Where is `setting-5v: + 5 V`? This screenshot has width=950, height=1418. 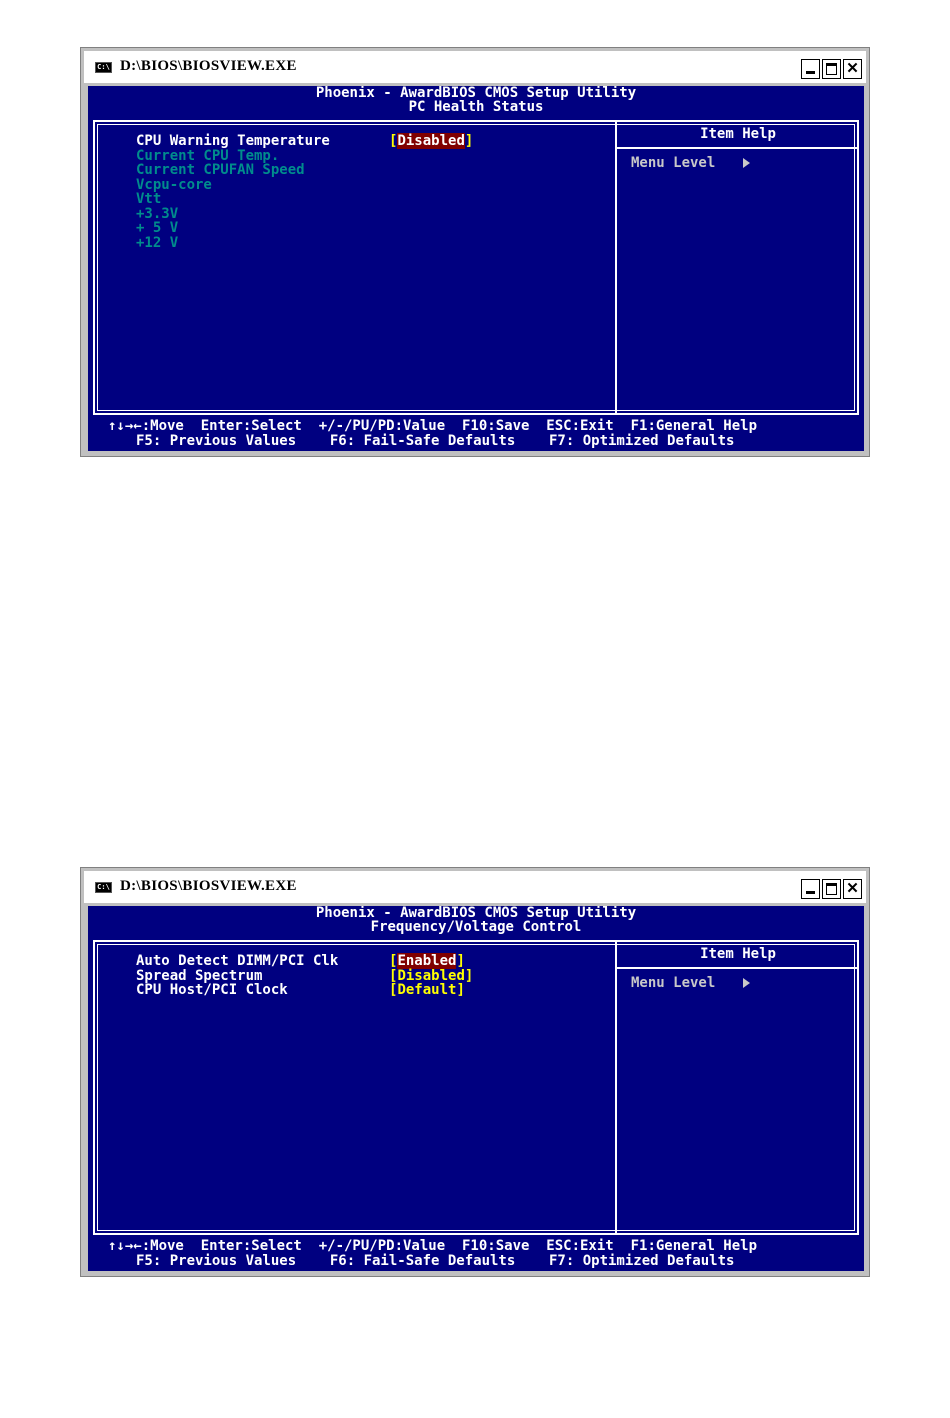
setting-5v: + 5 V is located at coordinates (157, 228).